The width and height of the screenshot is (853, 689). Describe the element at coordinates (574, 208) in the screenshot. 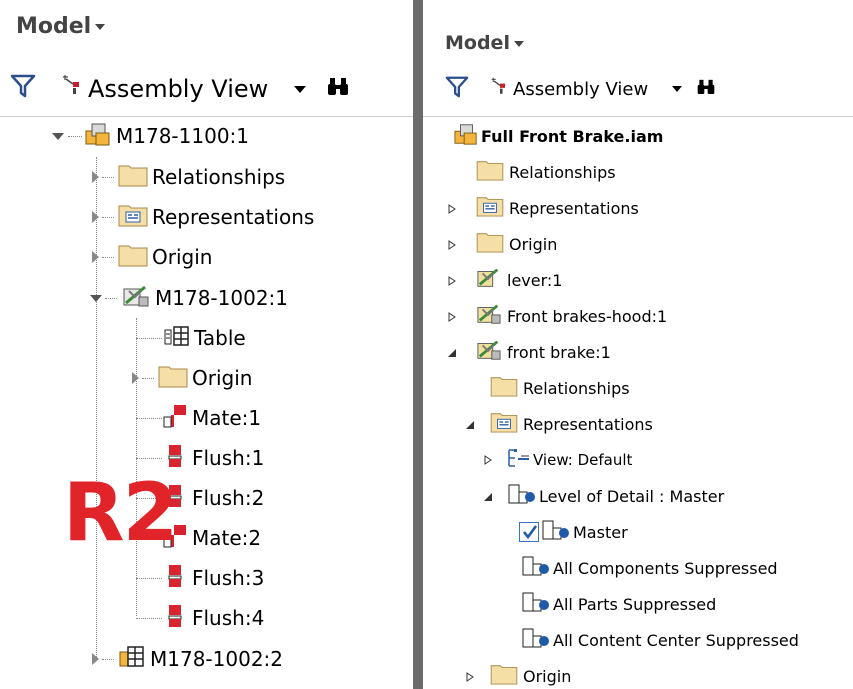

I see `tree-node-label: Representations` at that location.